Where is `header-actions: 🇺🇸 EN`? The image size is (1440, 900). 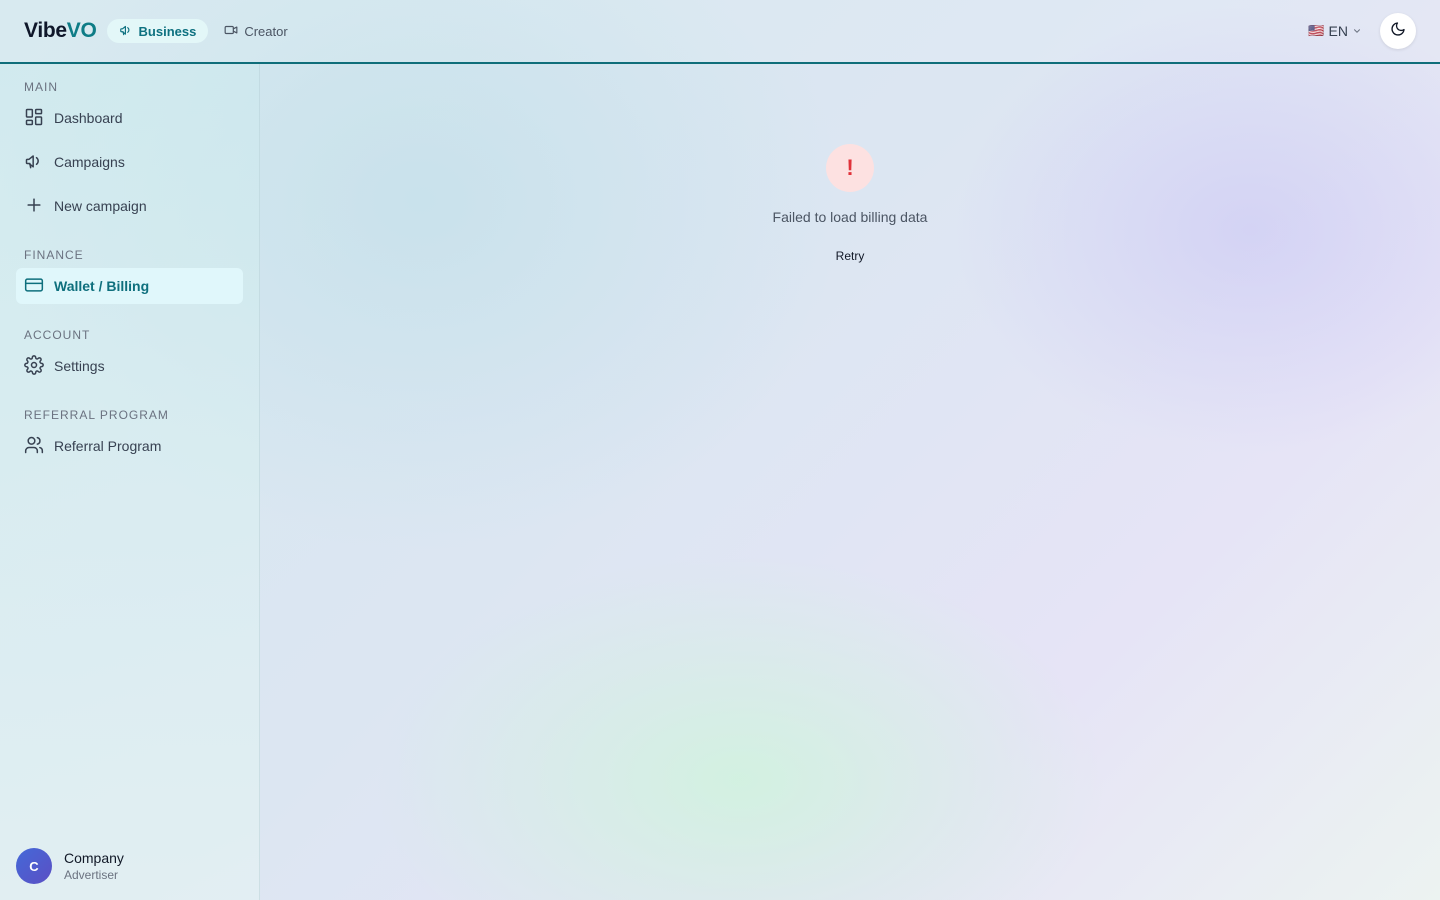
header-actions: 🇺🇸 EN is located at coordinates (1362, 31).